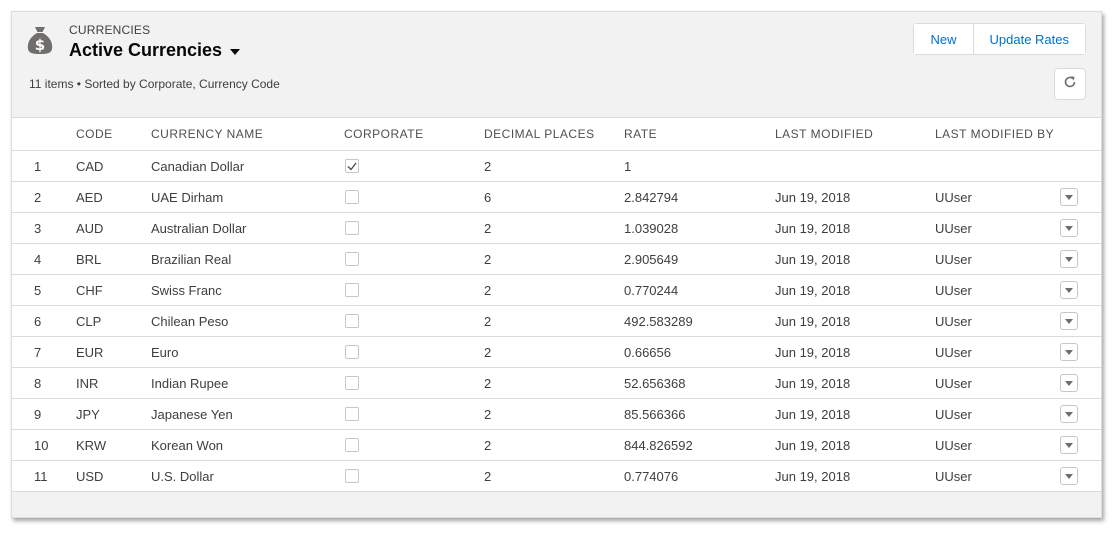 This screenshot has width=1120, height=536. Describe the element at coordinates (651, 197) in the screenshot. I see `rate-cell: 2.842794` at that location.